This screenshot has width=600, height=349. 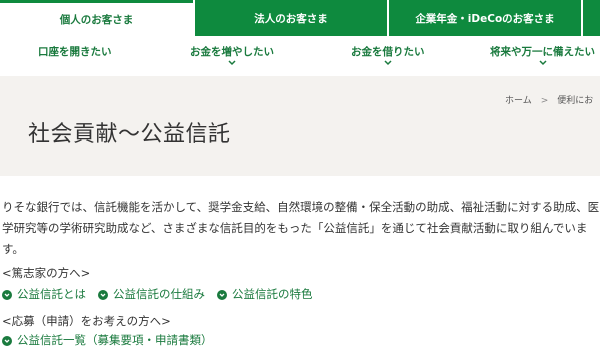 I want to click on breadcrumb-home: ホーム, so click(x=518, y=101).